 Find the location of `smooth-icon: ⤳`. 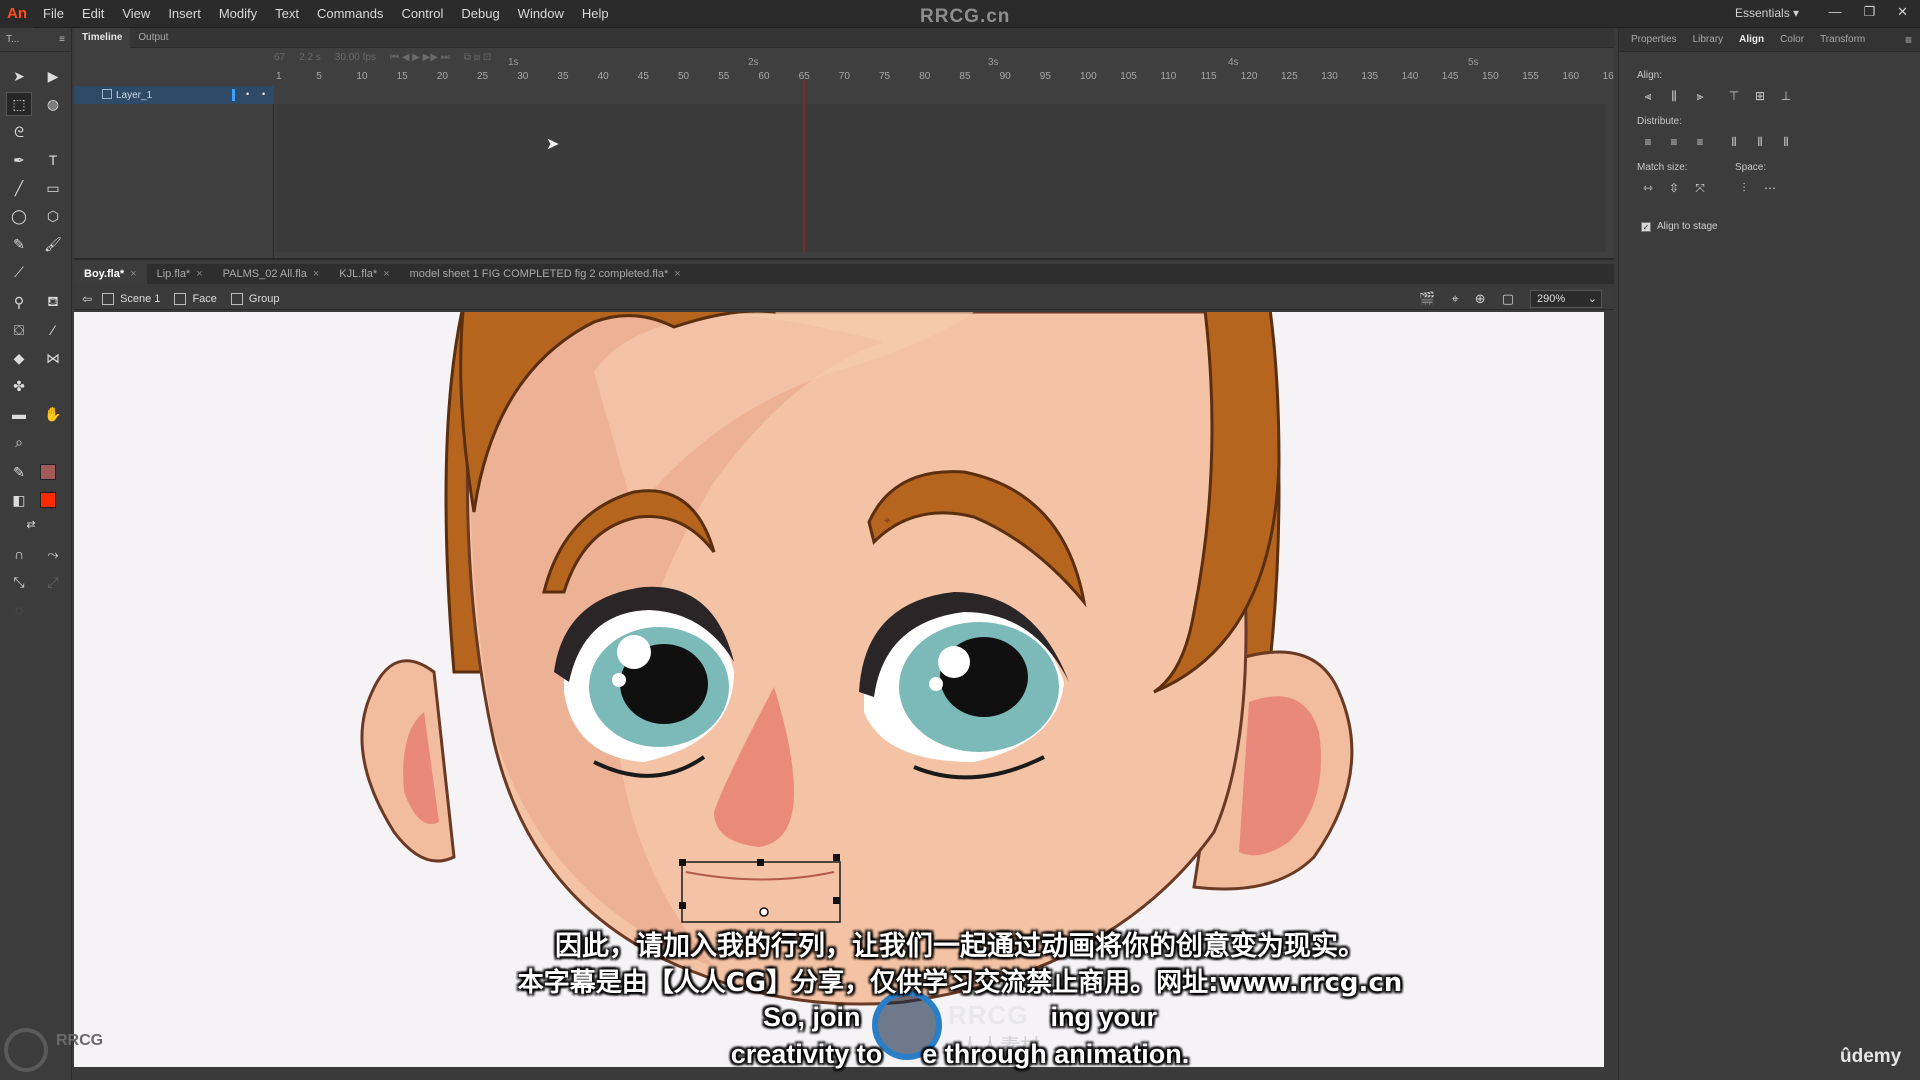

smooth-icon: ⤳ is located at coordinates (53, 554).